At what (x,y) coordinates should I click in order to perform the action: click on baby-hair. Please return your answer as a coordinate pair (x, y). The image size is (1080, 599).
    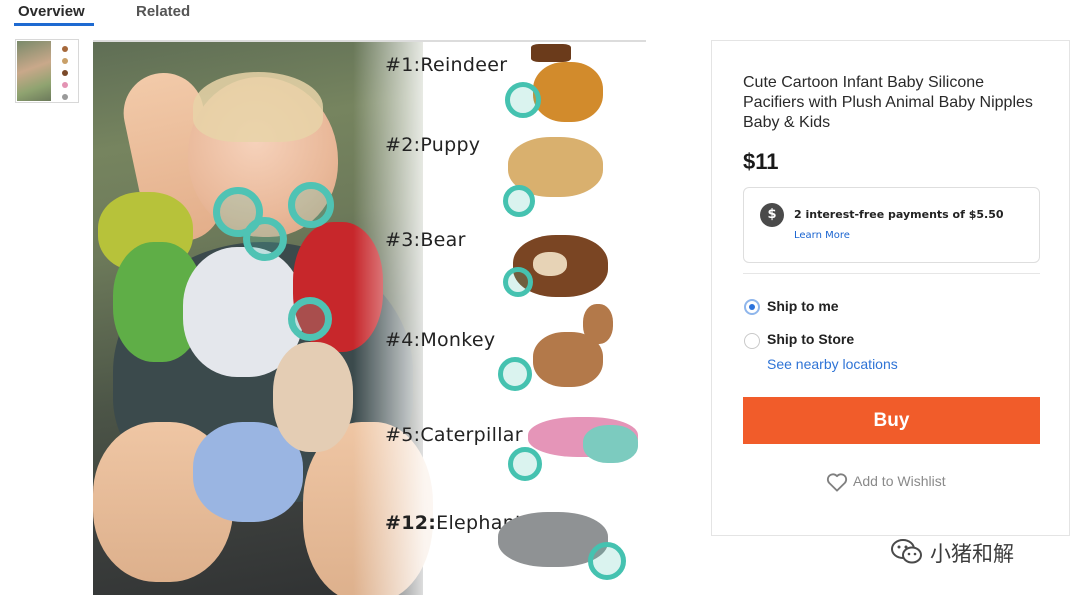
    Looking at the image, I should click on (258, 107).